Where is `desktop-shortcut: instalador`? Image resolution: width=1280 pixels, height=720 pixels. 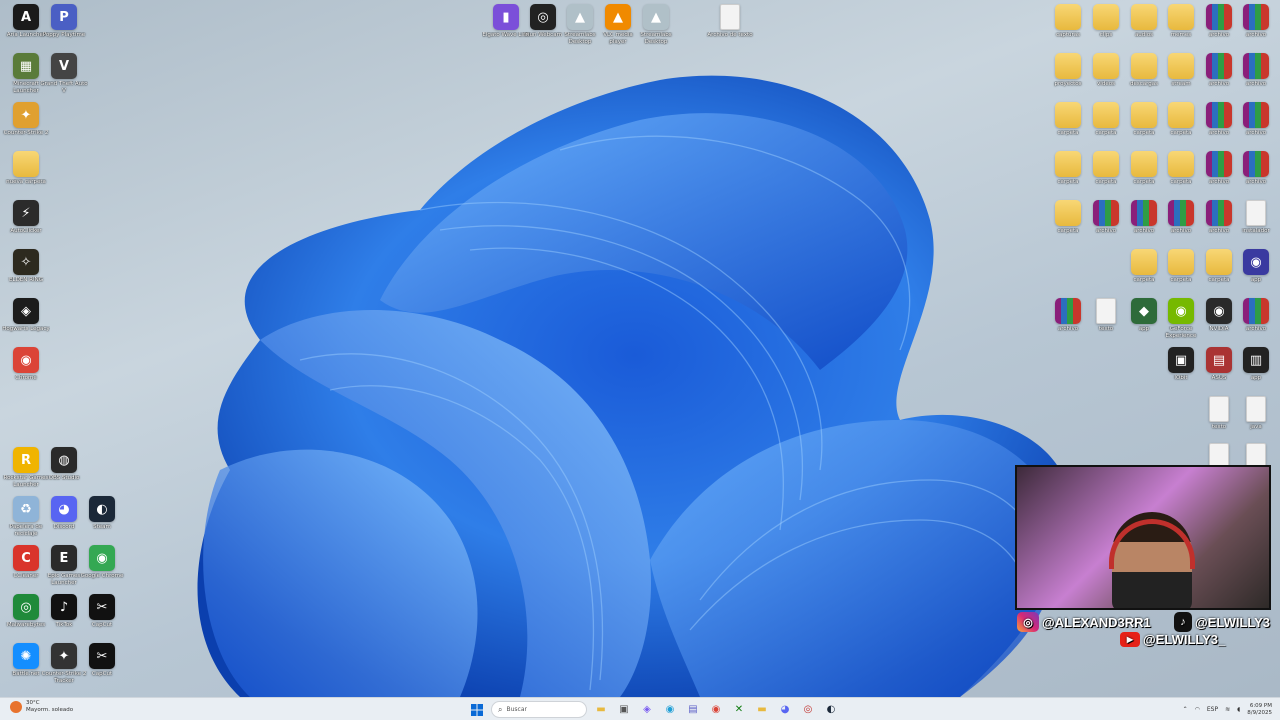
desktop-shortcut: instalador is located at coordinates (1256, 217).